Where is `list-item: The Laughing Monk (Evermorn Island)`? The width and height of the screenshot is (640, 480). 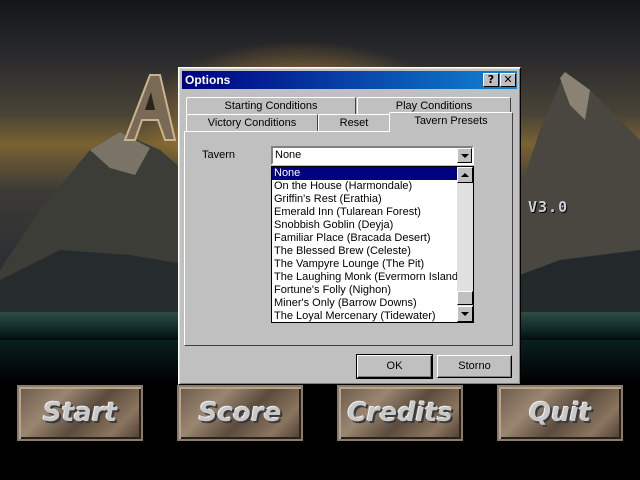
list-item: The Laughing Monk (Evermorn Island) is located at coordinates (365, 277).